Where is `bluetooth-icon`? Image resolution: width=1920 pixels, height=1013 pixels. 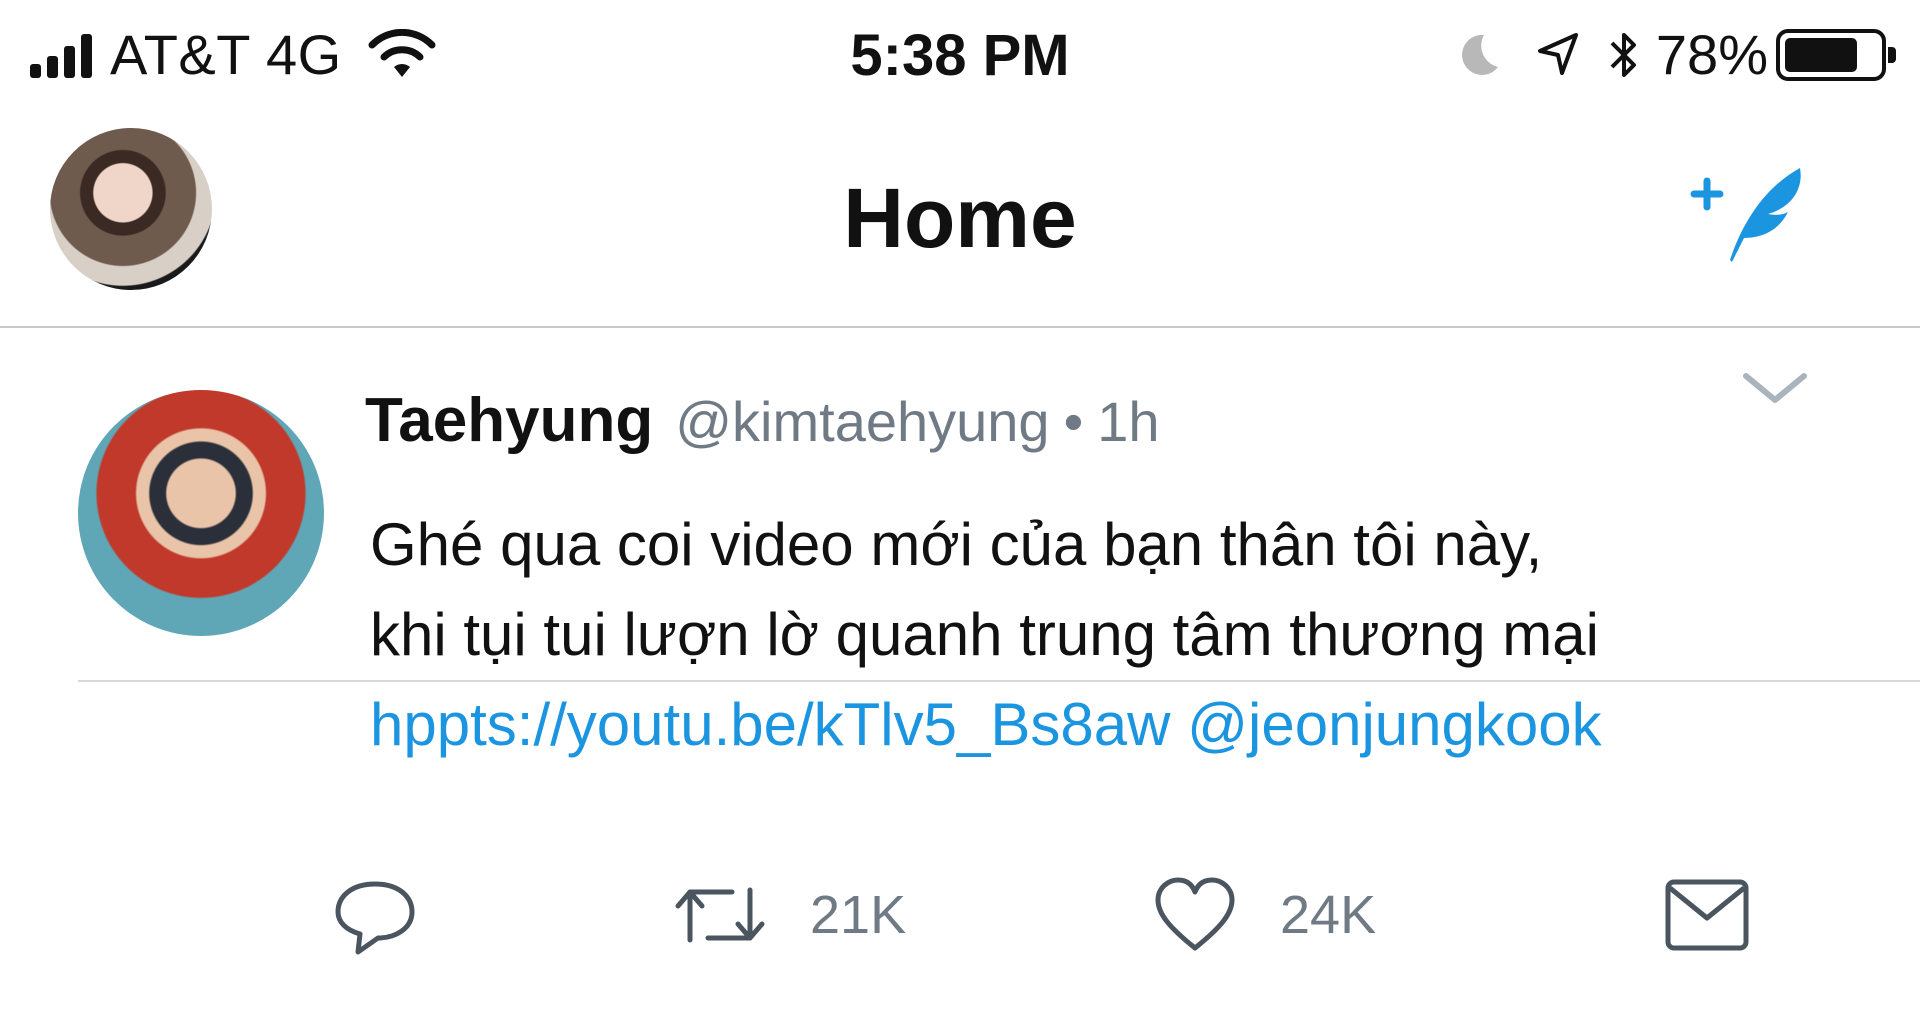
bluetooth-icon is located at coordinates (1623, 54).